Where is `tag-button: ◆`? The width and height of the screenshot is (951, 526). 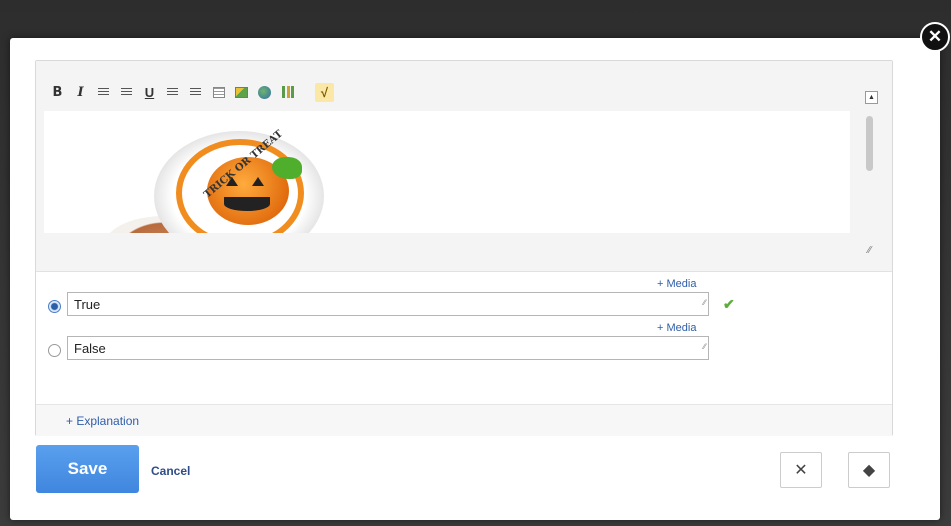 tag-button: ◆ is located at coordinates (869, 470).